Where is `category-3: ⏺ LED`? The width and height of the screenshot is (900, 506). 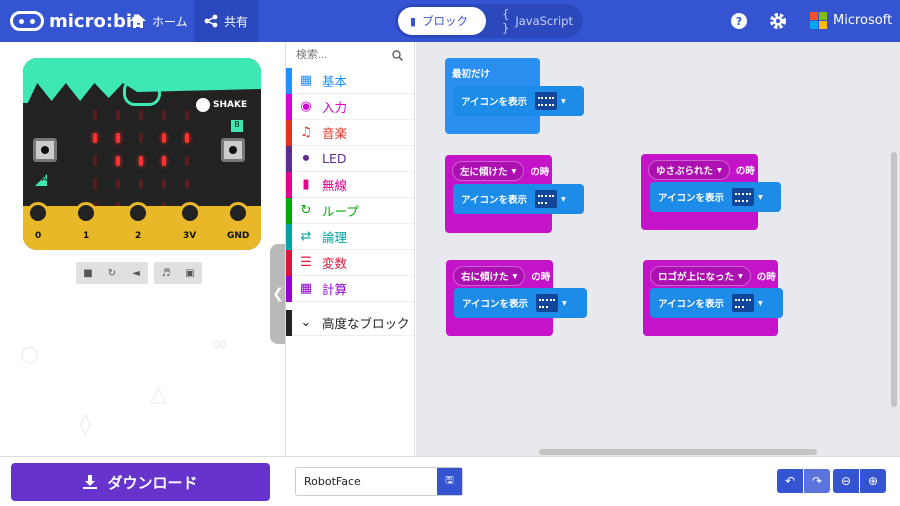
category-3: ⏺ LED is located at coordinates (351, 159).